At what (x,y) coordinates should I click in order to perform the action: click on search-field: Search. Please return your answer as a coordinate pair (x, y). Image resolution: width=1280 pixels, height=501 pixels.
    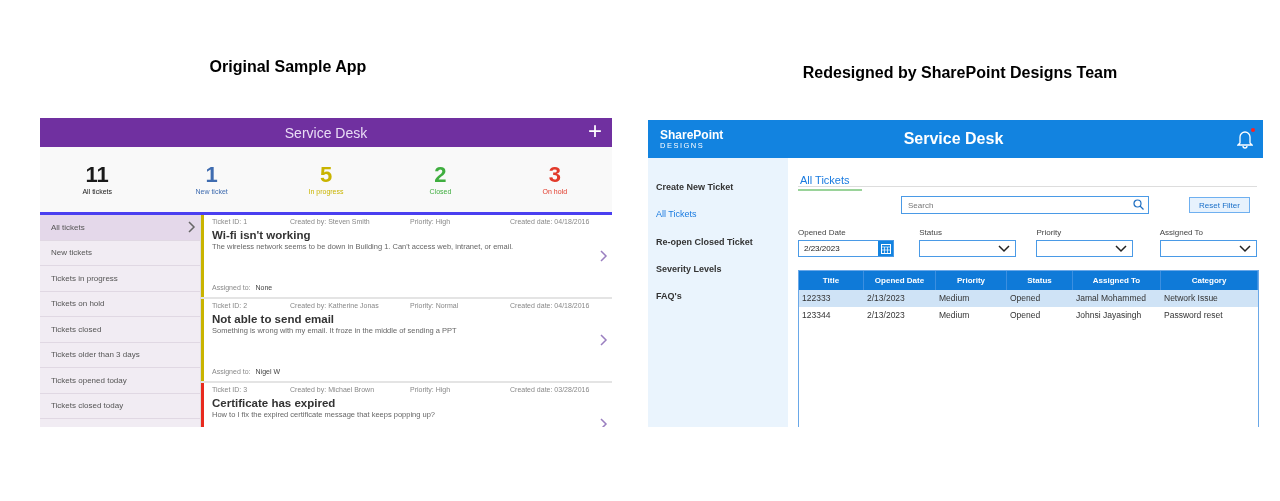
    Looking at the image, I should click on (1025, 205).